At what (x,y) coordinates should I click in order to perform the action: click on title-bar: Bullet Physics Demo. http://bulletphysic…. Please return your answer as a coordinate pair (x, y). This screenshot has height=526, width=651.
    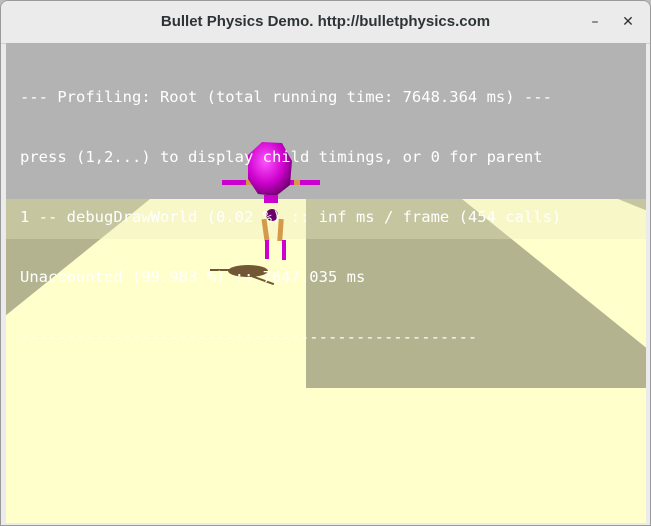
    Looking at the image, I should click on (325, 22).